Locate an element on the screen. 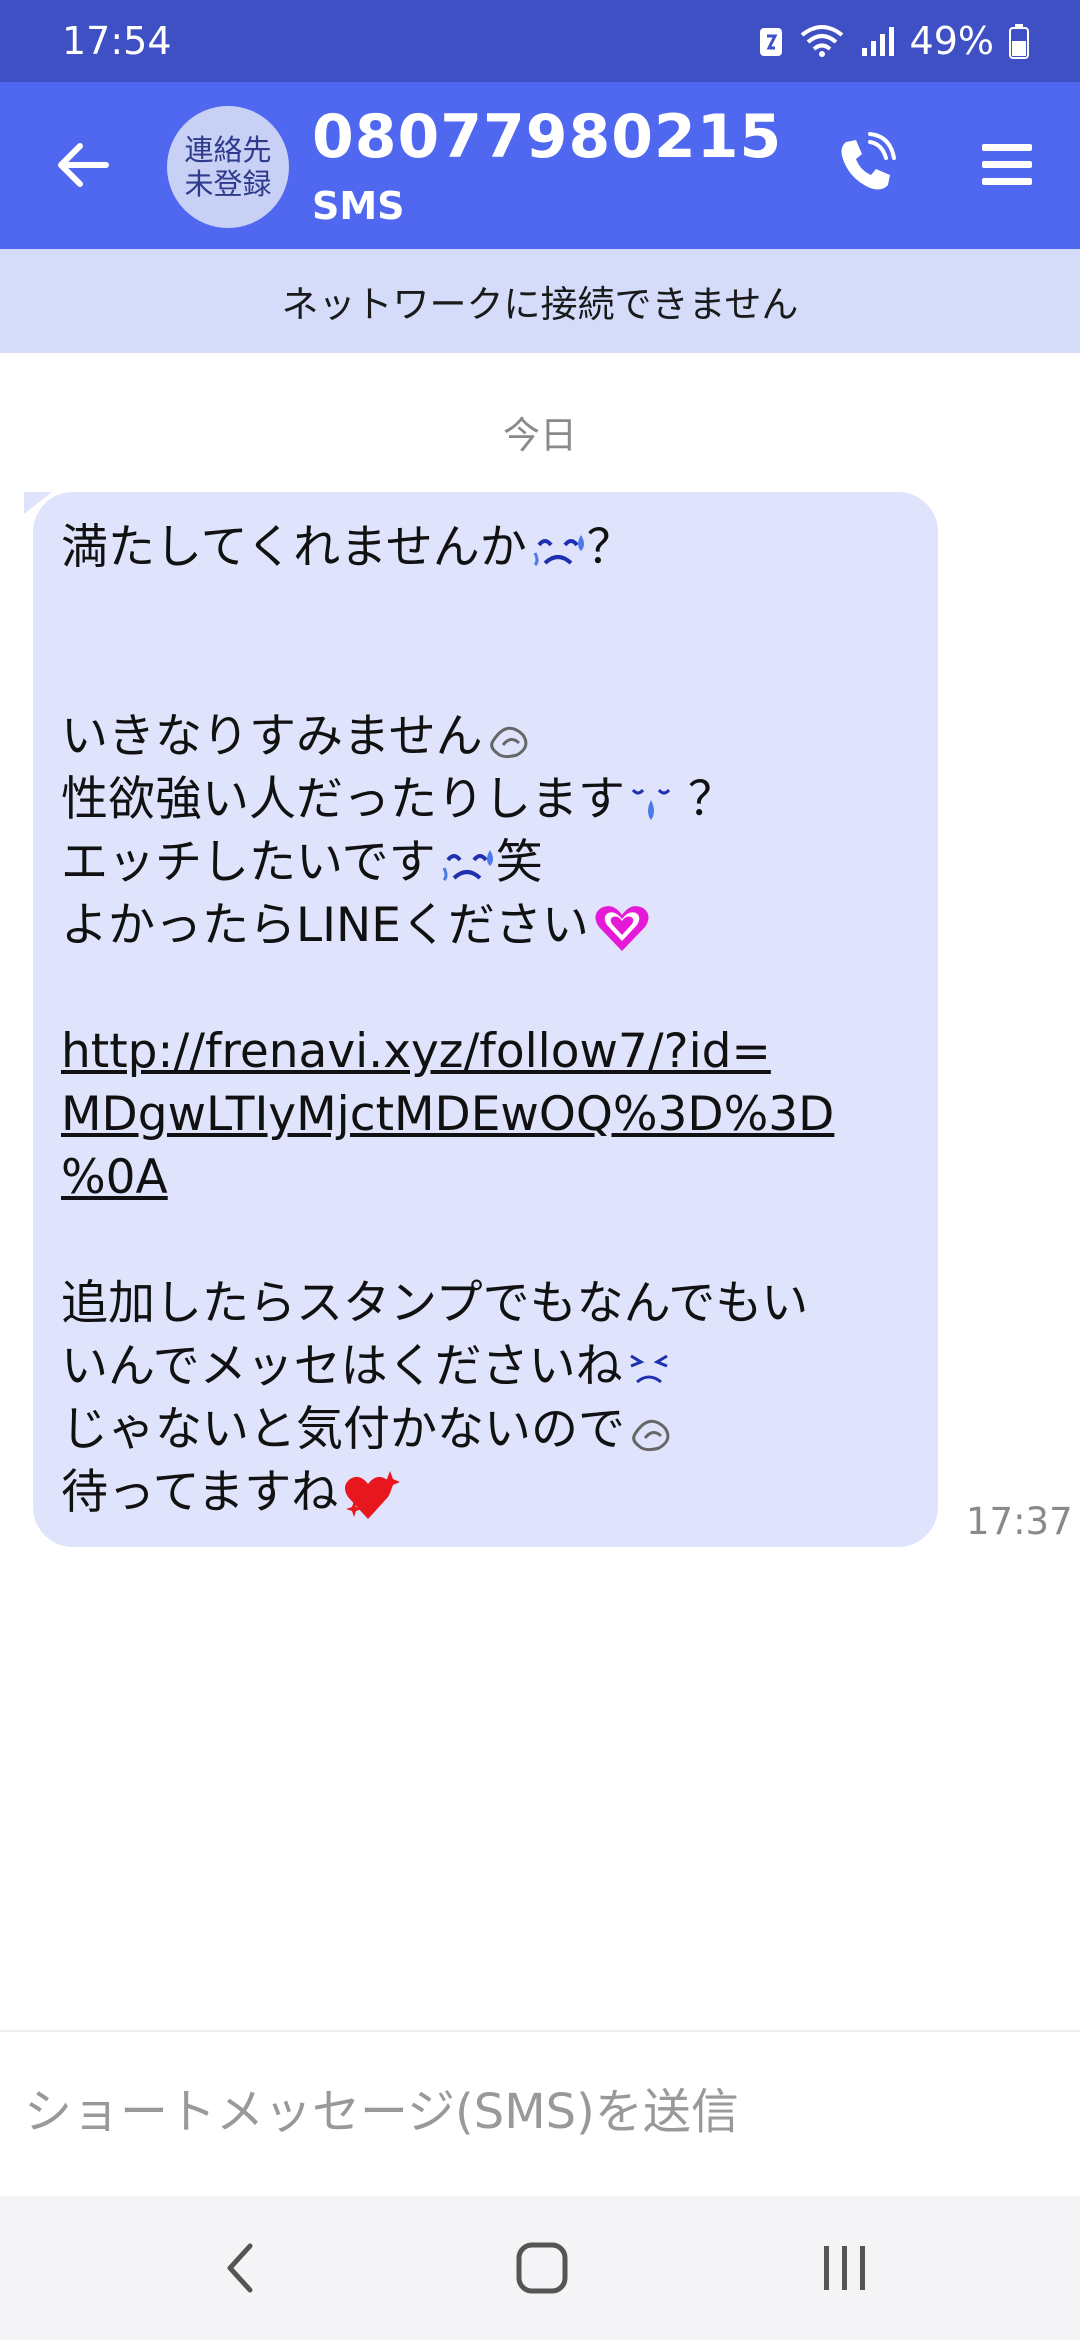  menu-icon is located at coordinates (1007, 164).